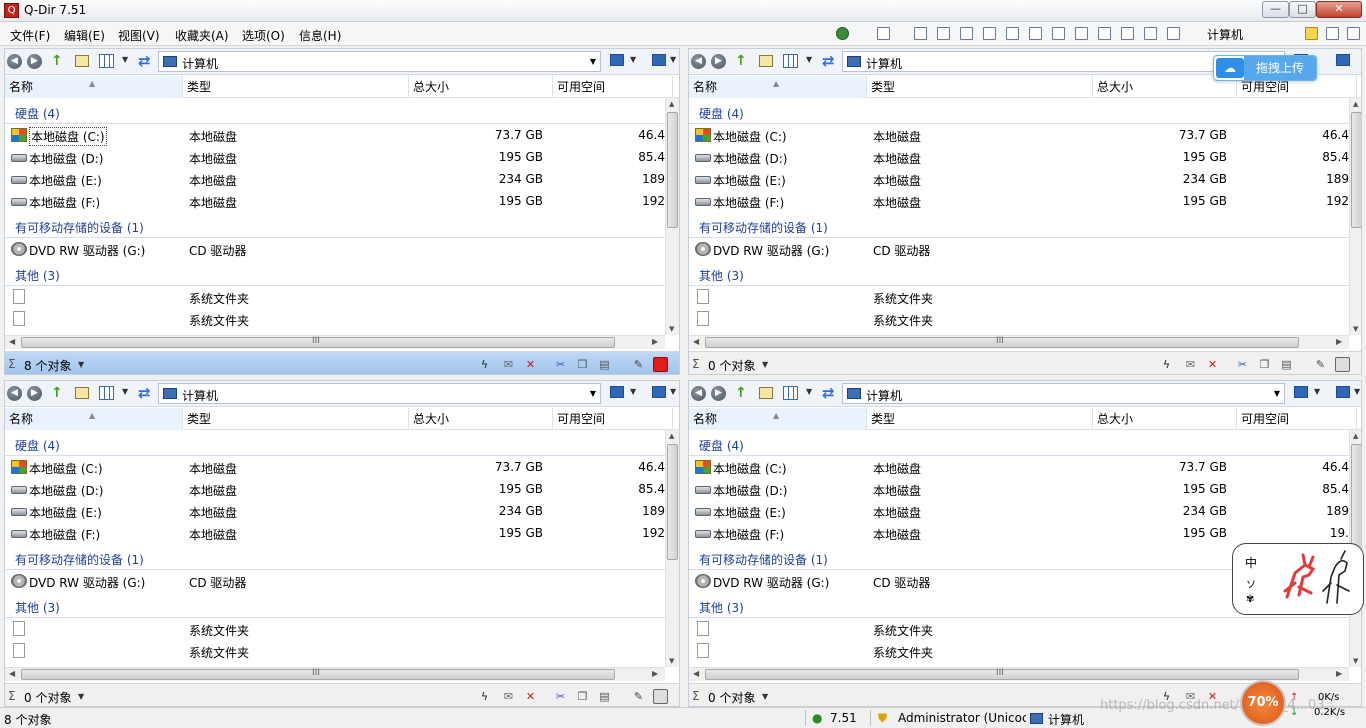 This screenshot has height=728, width=1366. Describe the element at coordinates (604, 696) in the screenshot. I see `paste-icon: ▤` at that location.